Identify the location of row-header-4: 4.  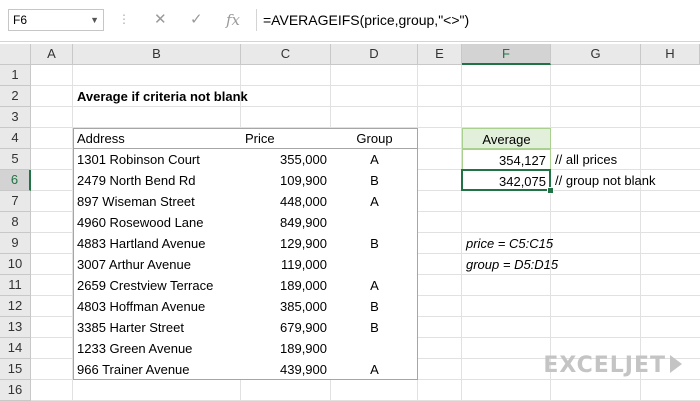
(15, 138).